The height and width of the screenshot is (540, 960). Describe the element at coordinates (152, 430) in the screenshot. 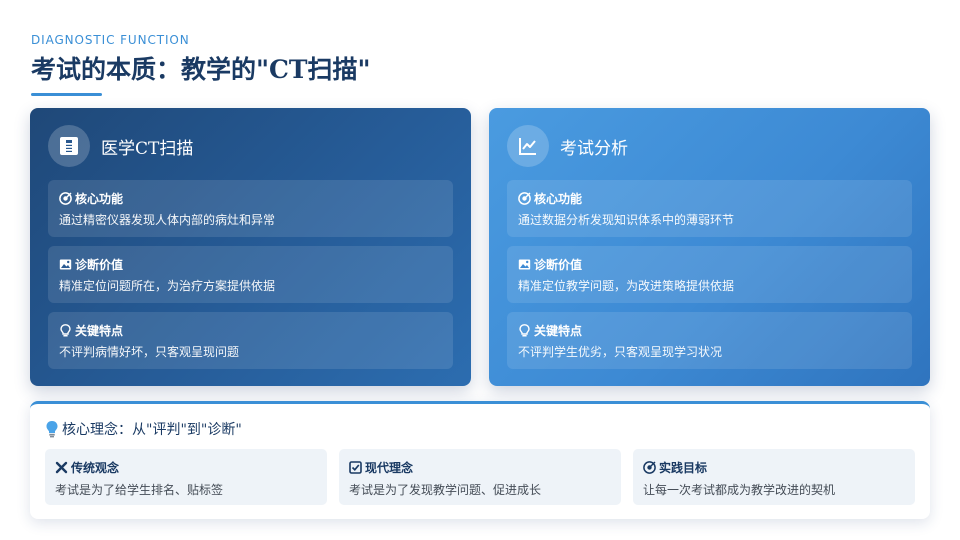

I see `panel-title: 核心理念：从"评判"到"诊断"` at that location.